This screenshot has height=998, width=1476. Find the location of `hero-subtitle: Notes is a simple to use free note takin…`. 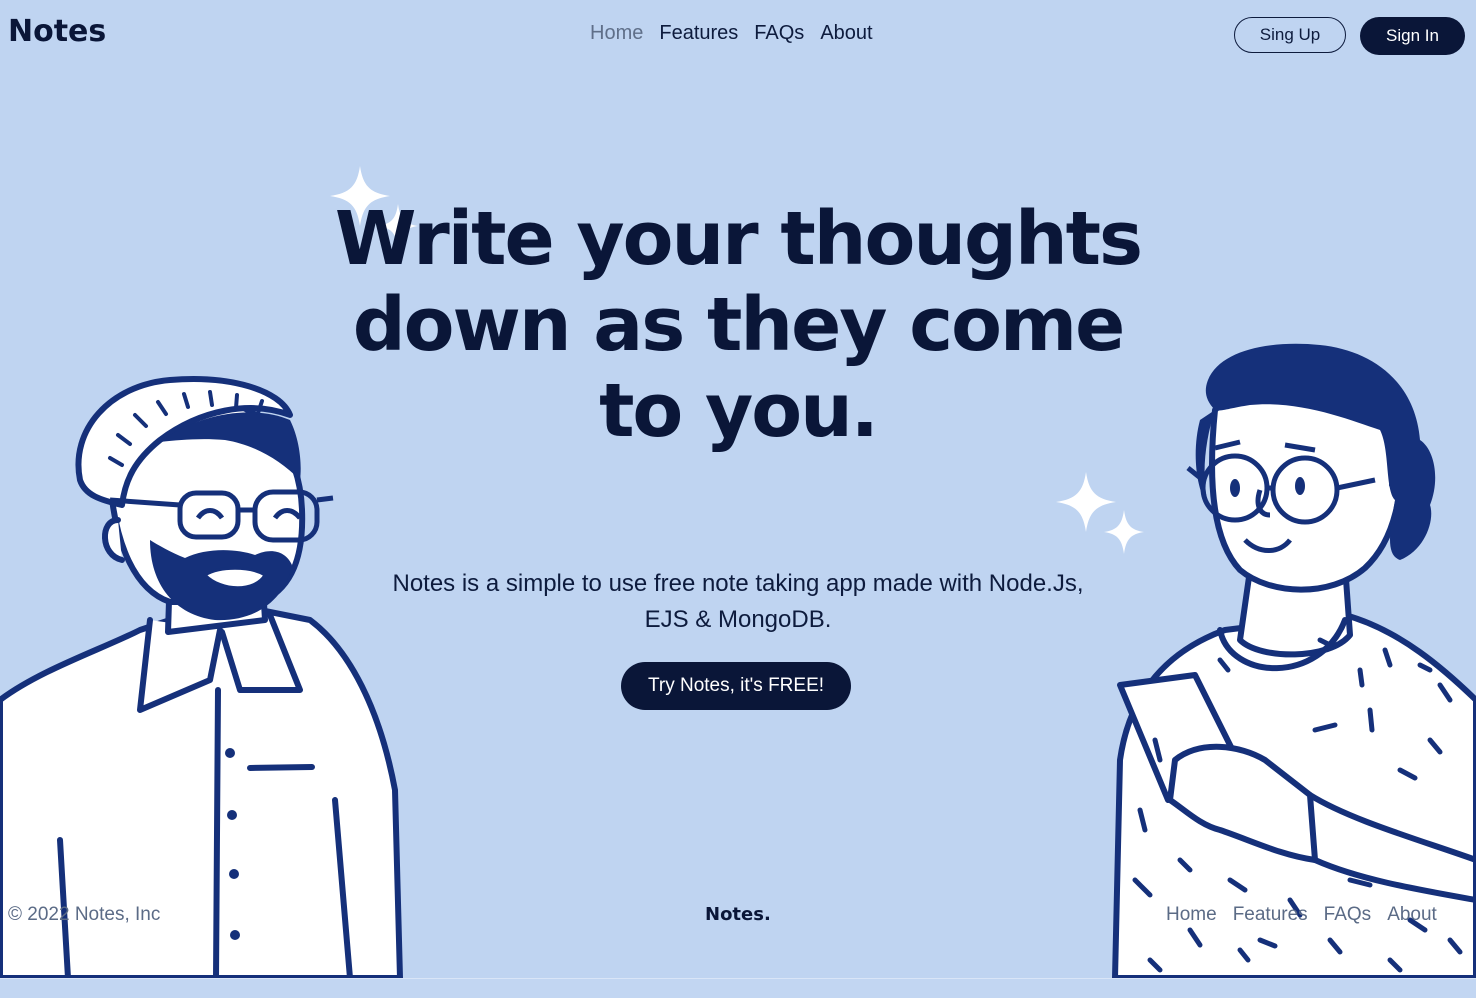

hero-subtitle: Notes is a simple to use free note takin… is located at coordinates (738, 601).